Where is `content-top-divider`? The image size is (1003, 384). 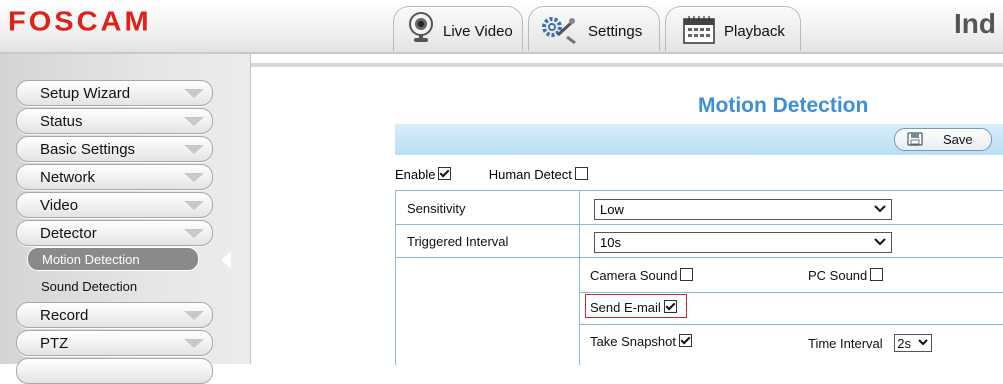 content-top-divider is located at coordinates (627, 65).